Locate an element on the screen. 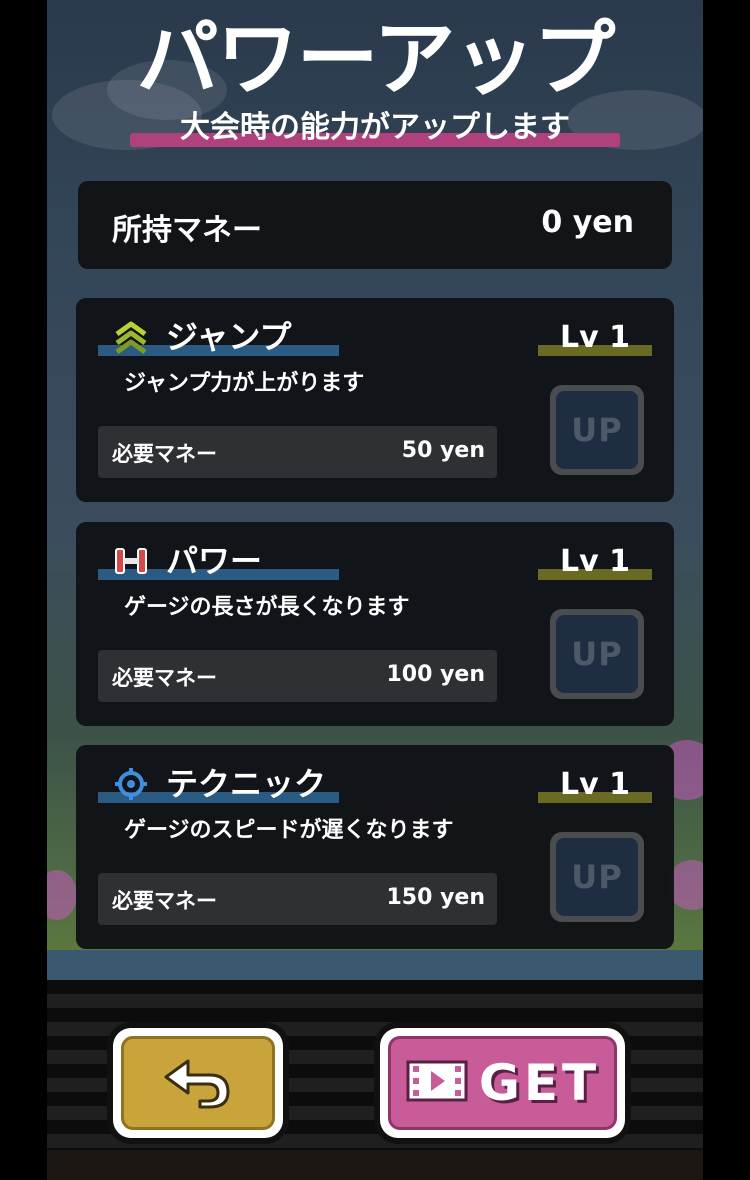 The width and height of the screenshot is (750, 1180). up-button-jump: UP is located at coordinates (597, 430).